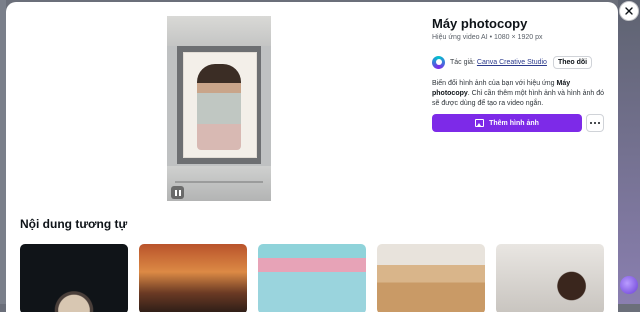 This screenshot has width=640, height=312. I want to click on photo-subject, so click(219, 107).